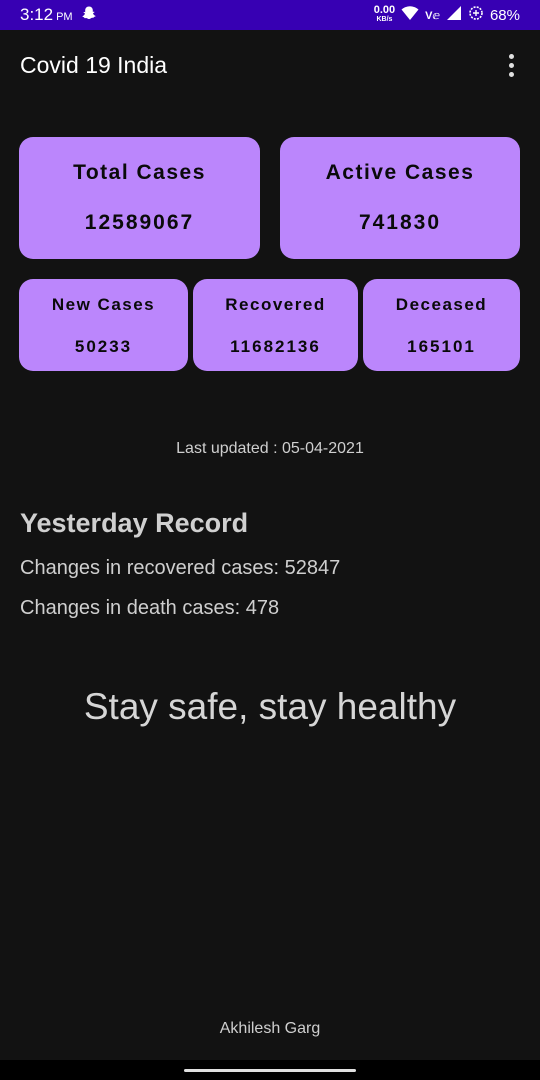 The width and height of the screenshot is (540, 1080). What do you see at coordinates (270, 1028) in the screenshot?
I see `author-credit: Akhilesh Garg` at bounding box center [270, 1028].